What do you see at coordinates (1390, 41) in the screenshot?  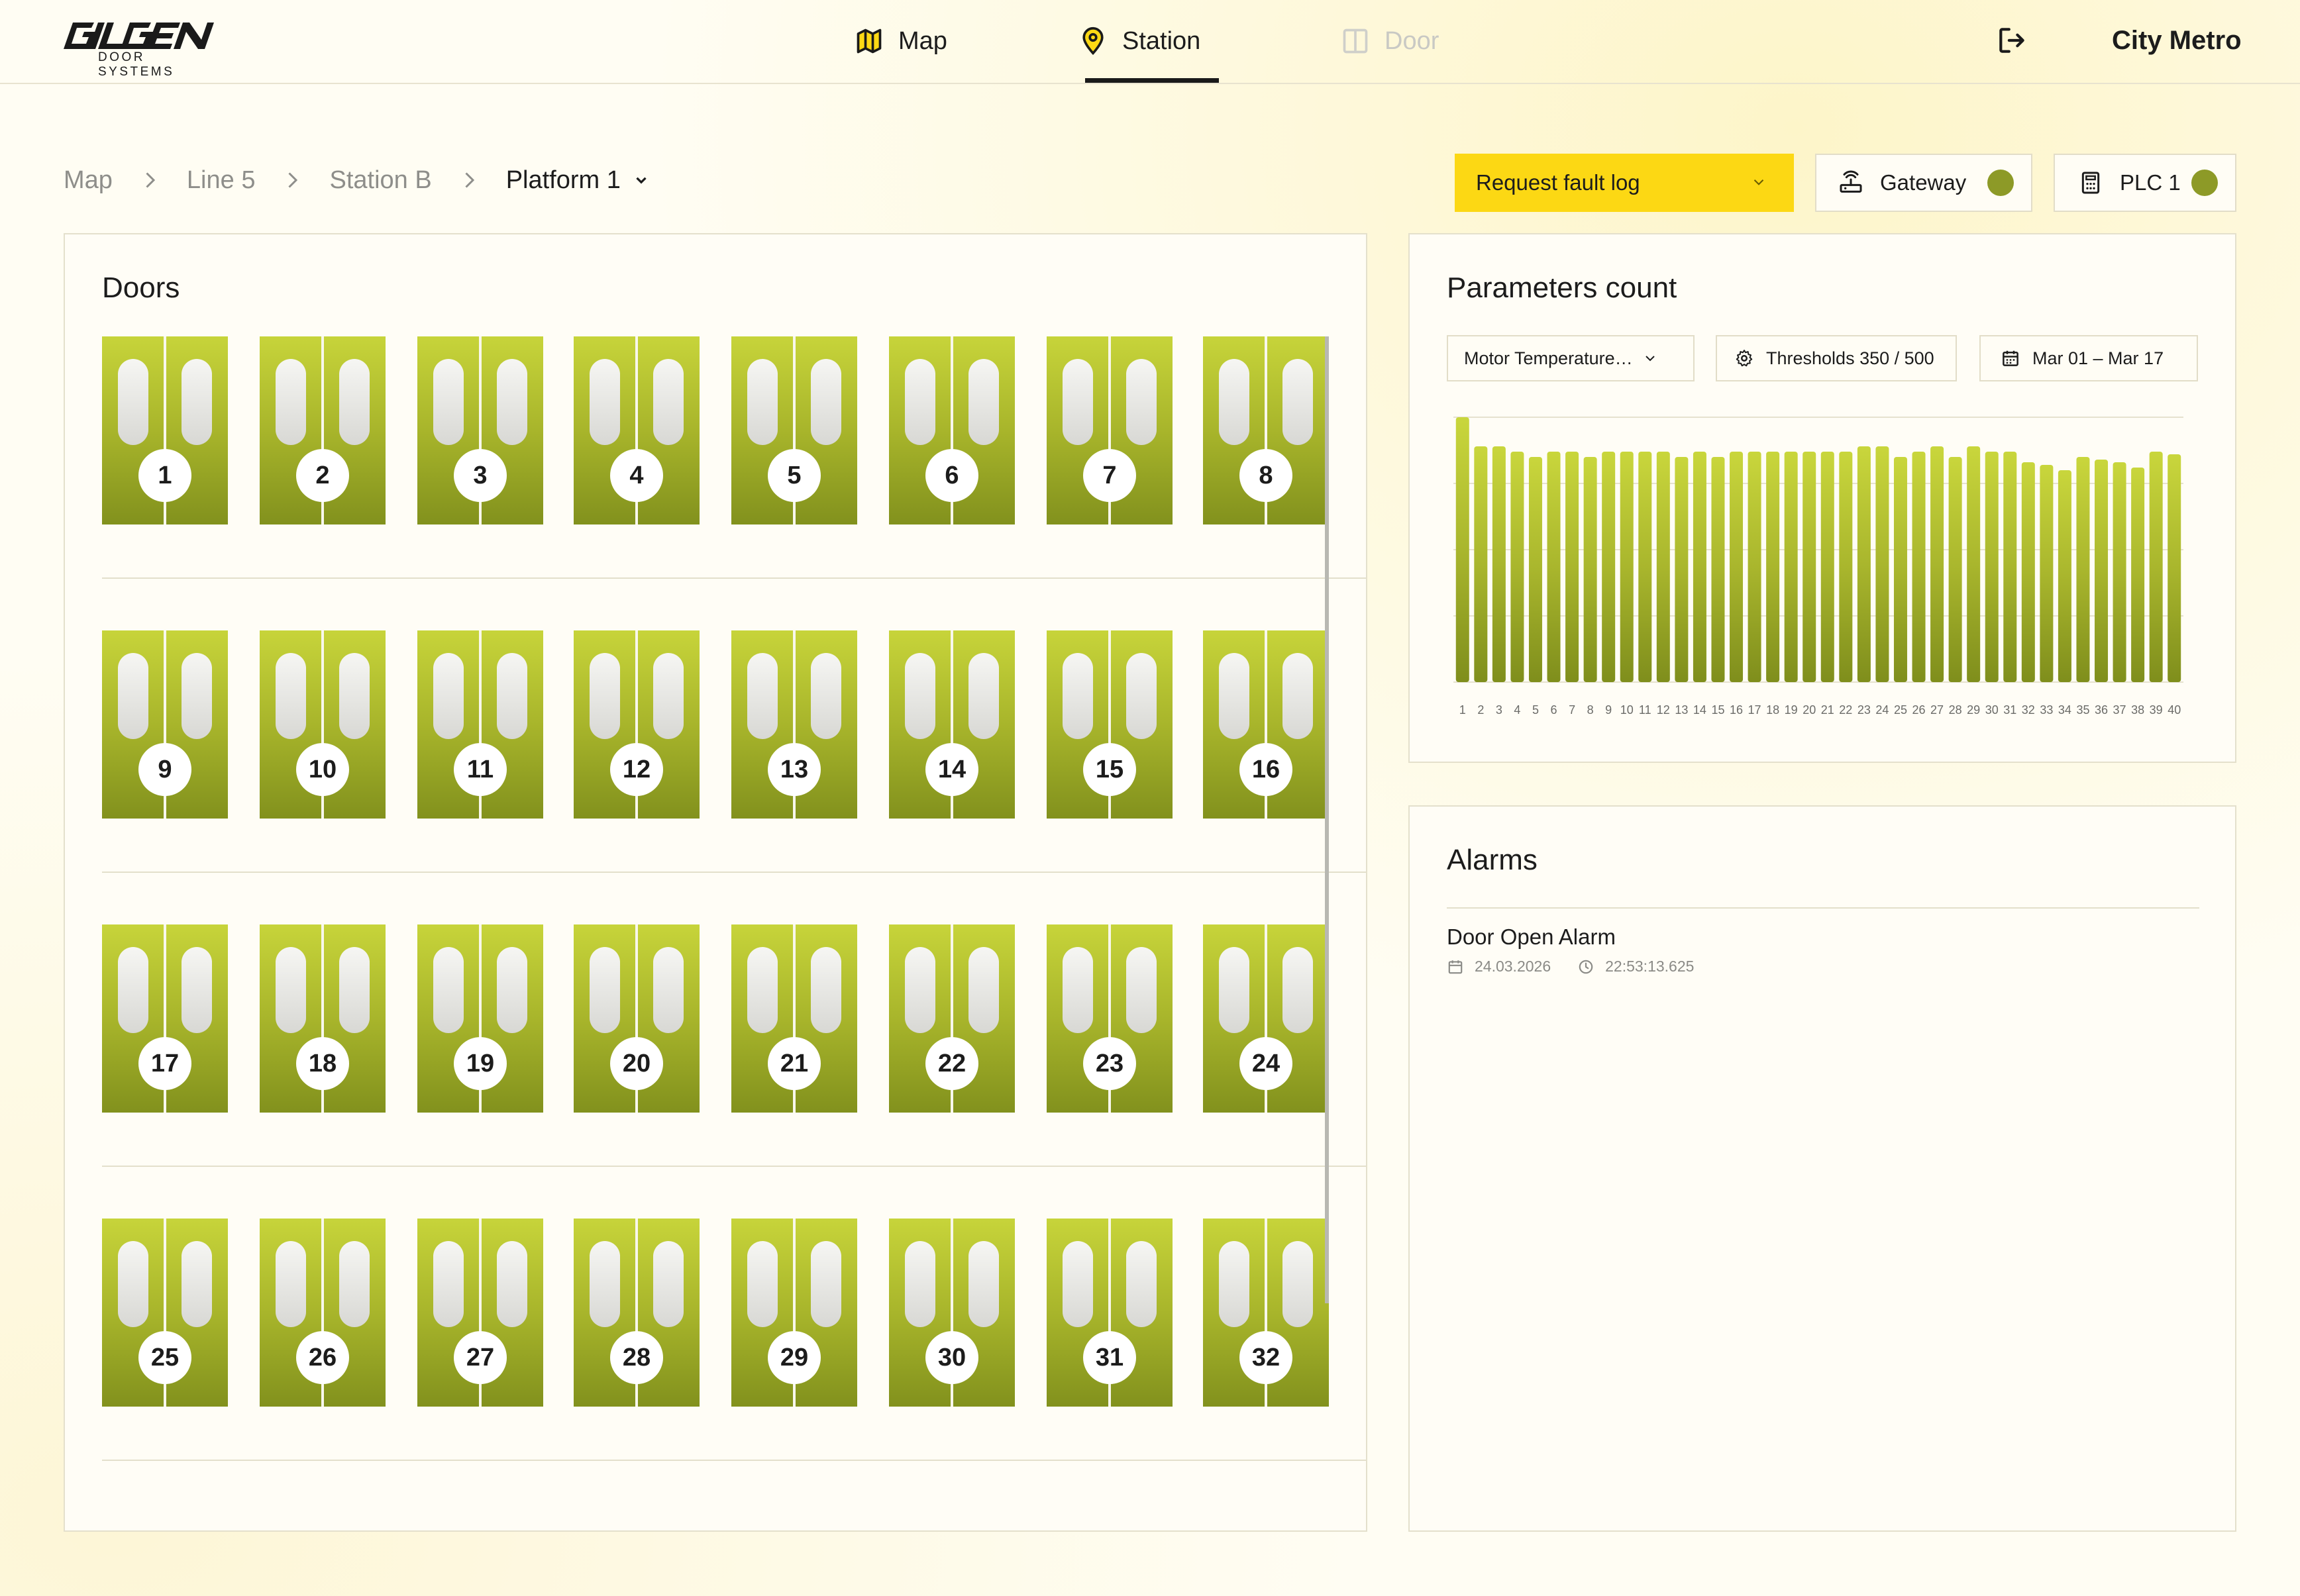 I see `nav-door: Door` at bounding box center [1390, 41].